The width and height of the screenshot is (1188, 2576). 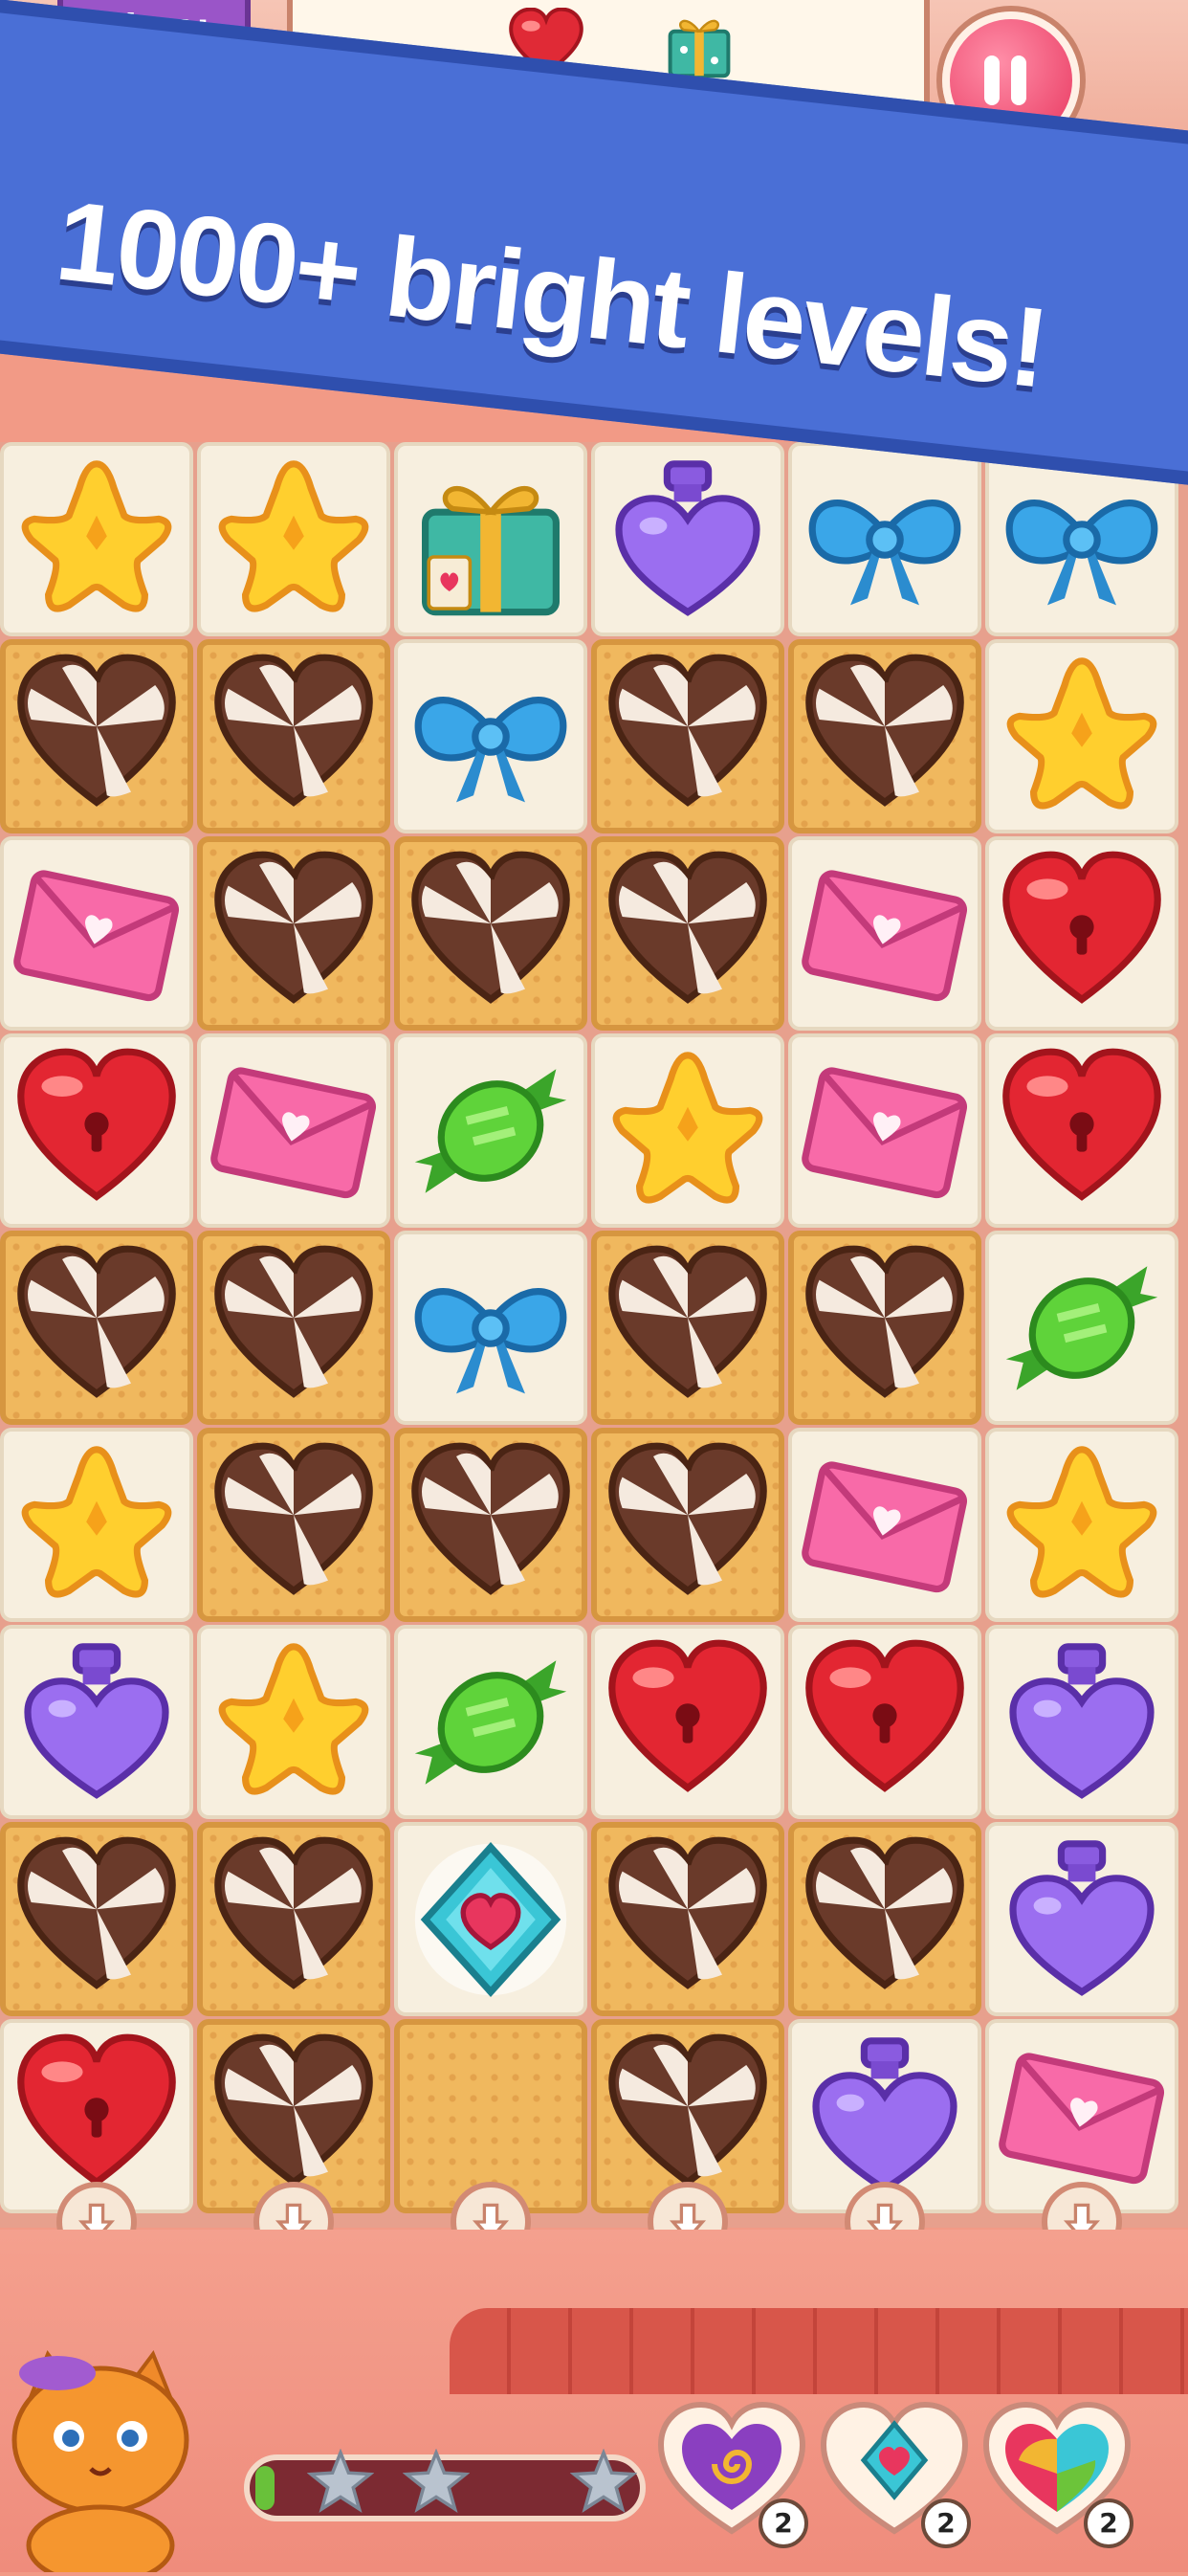 I want to click on board-cell-r4-c1, so click(x=96, y=1130).